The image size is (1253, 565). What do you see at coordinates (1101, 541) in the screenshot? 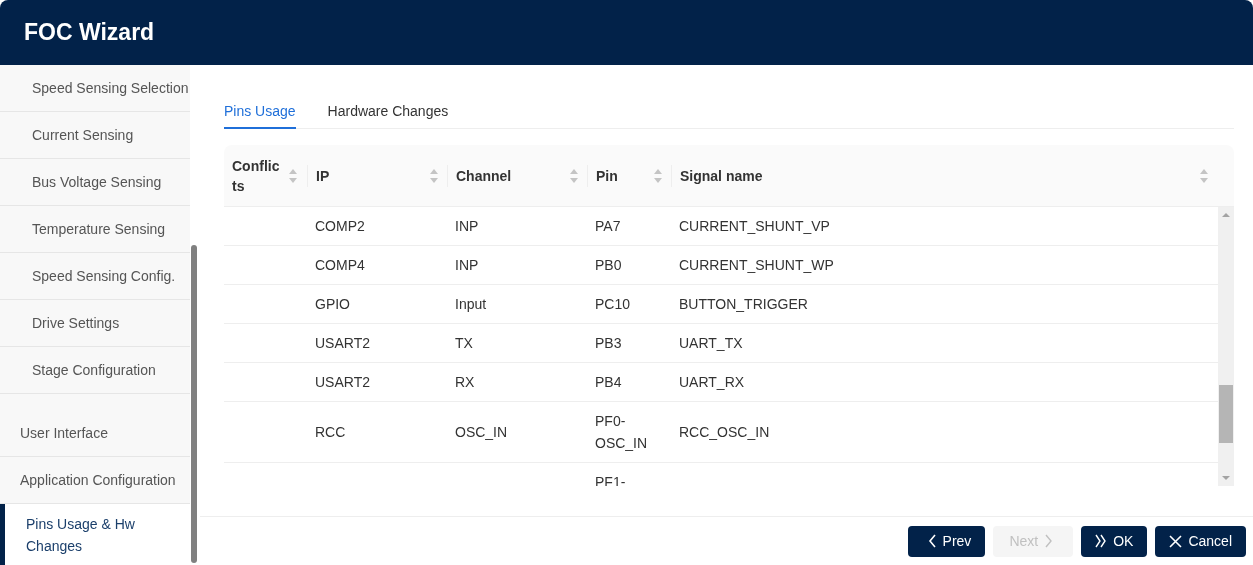
I see `double-chevron-icon` at bounding box center [1101, 541].